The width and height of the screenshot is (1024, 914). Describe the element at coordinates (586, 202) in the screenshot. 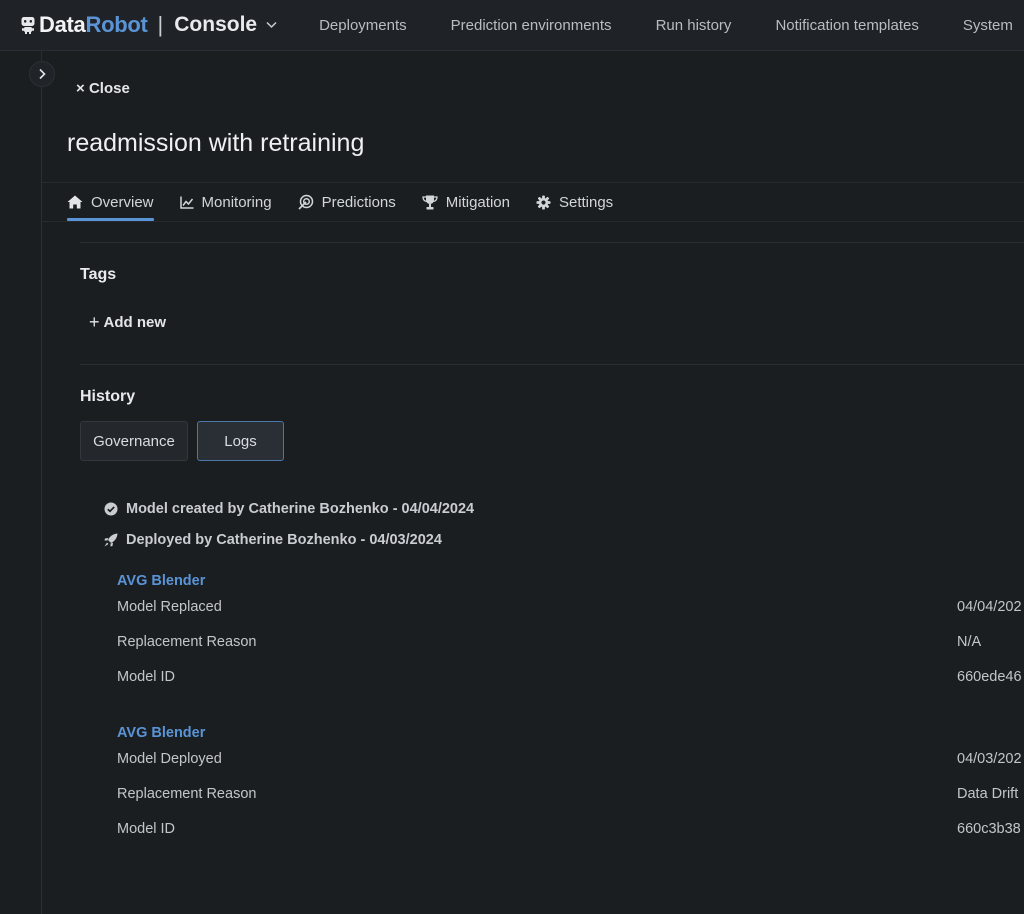

I see `tab-settings-label: Settings` at that location.